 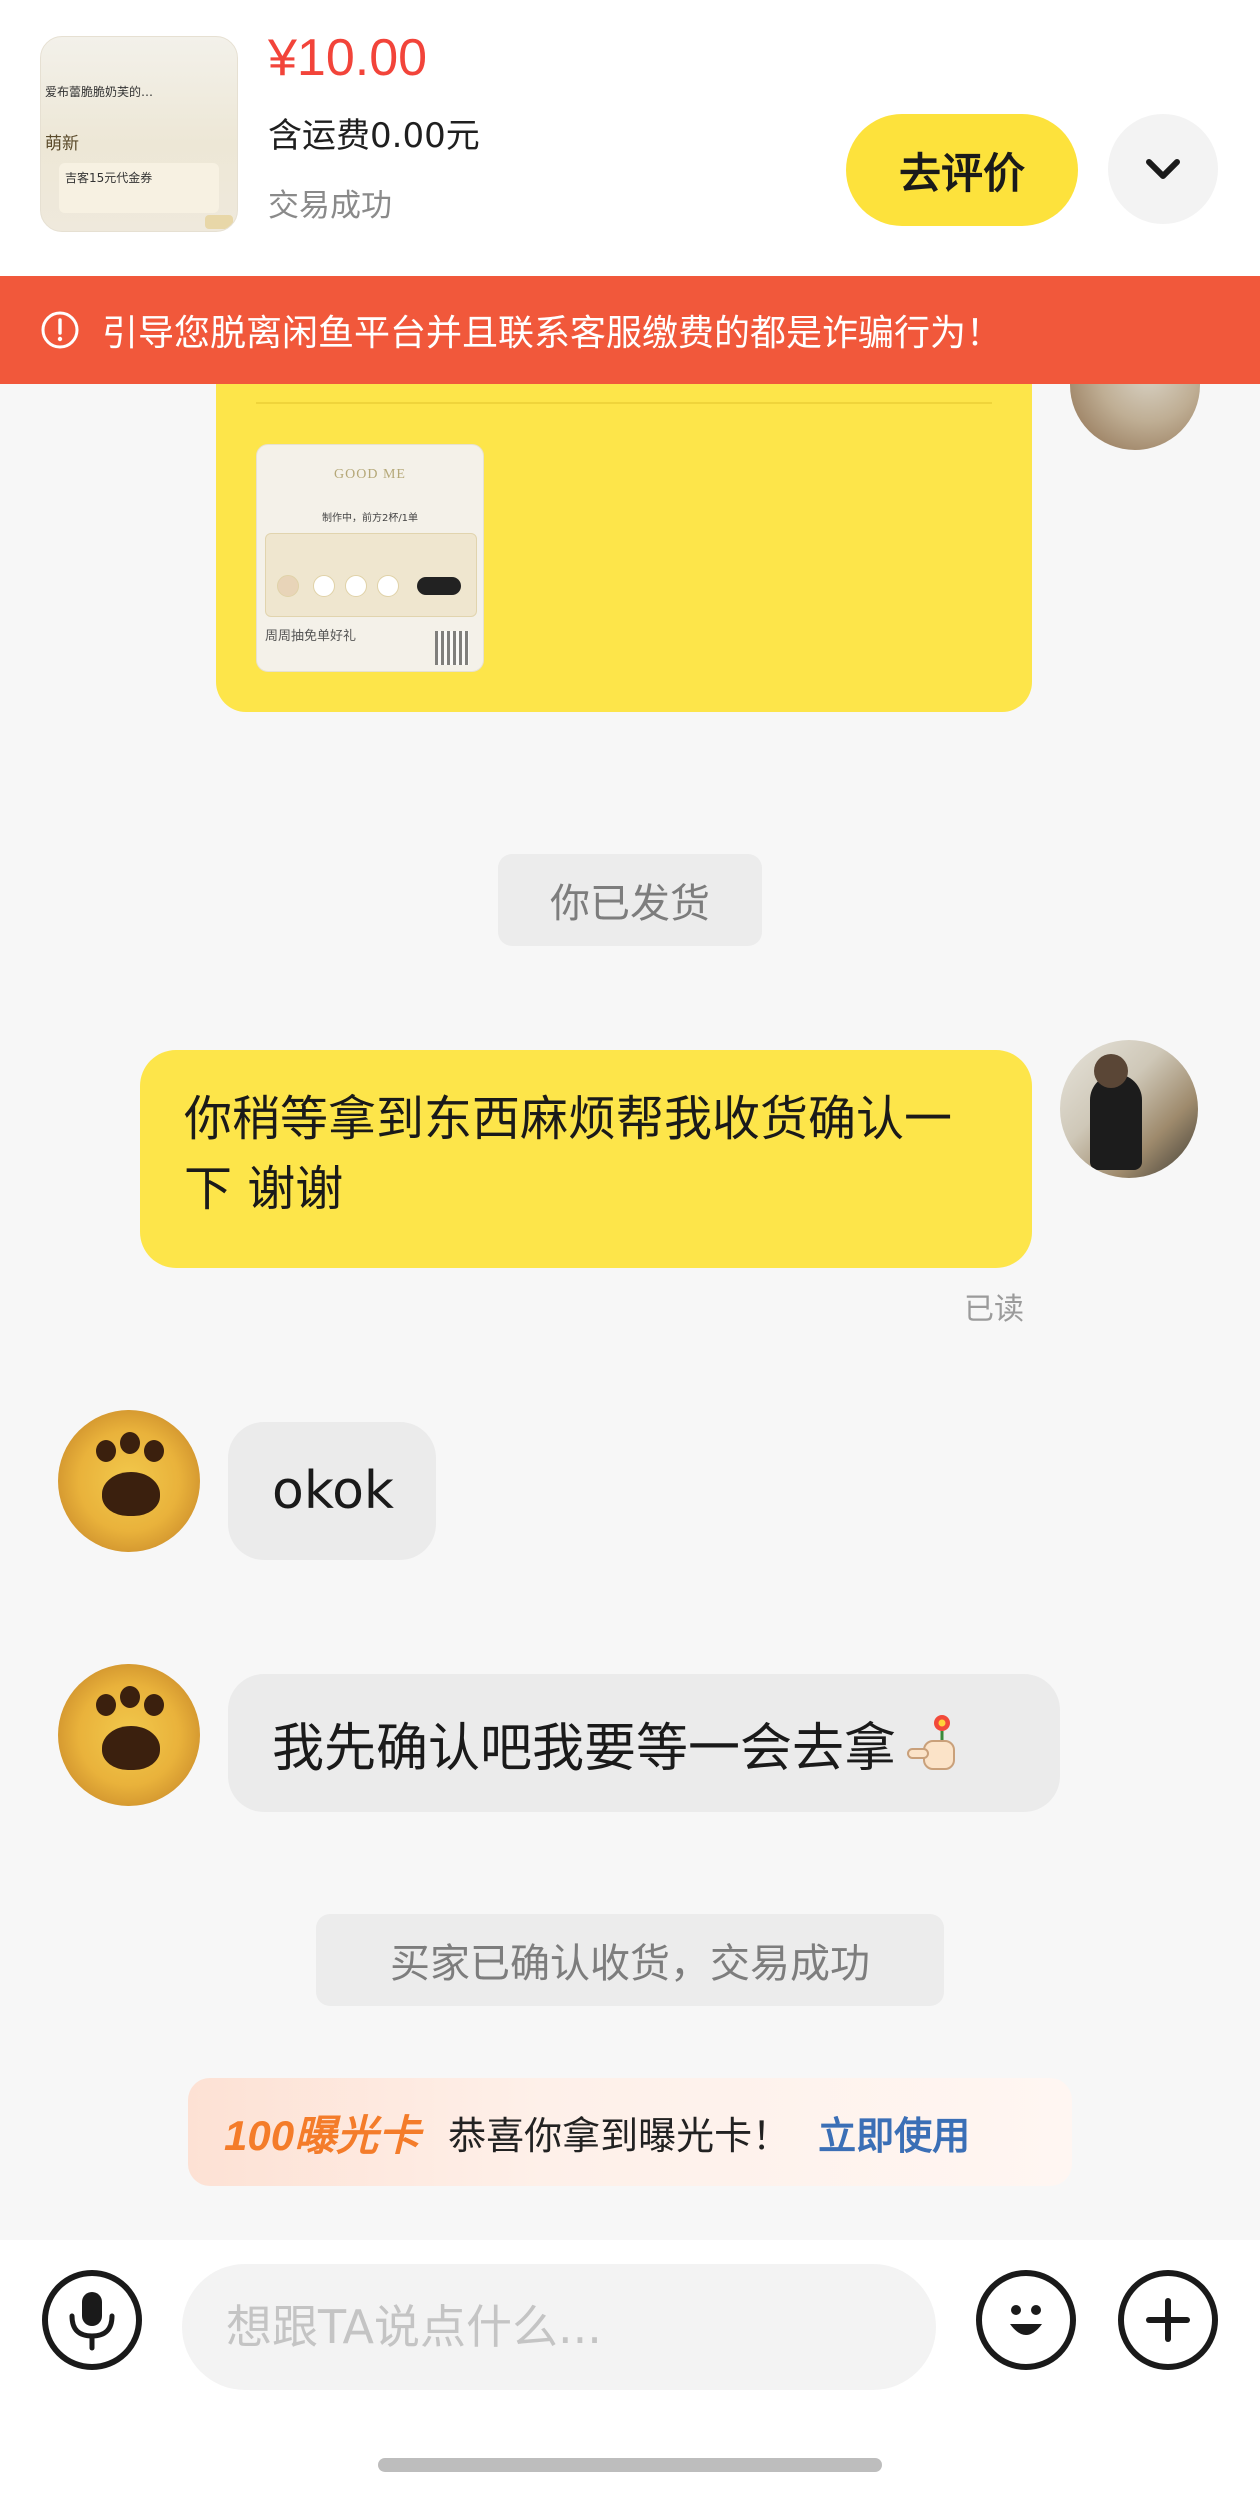 I want to click on emoji-icon, so click(x=1026, y=2320).